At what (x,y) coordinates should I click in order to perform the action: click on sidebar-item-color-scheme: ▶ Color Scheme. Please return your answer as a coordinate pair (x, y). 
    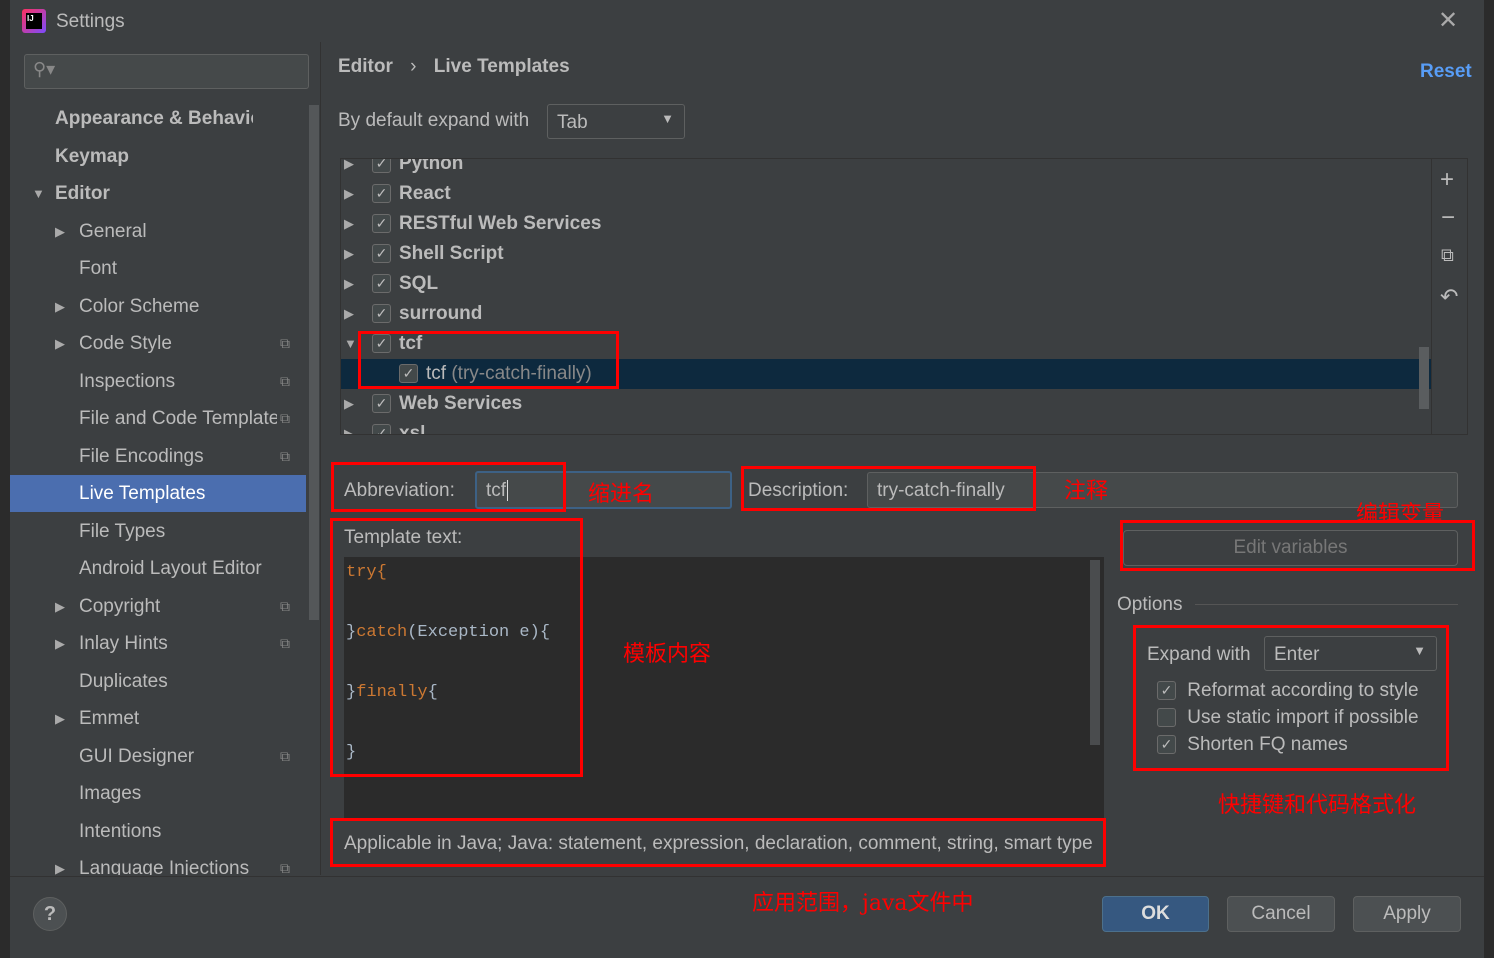
    Looking at the image, I should click on (158, 306).